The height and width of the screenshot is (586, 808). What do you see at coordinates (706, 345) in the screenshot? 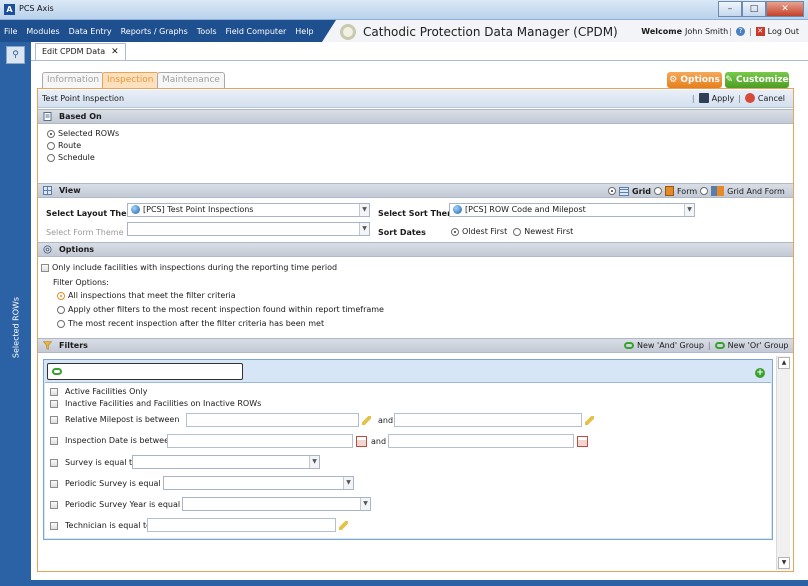
I see `filter-group-actions: New 'And' Group | New 'Or' Group` at bounding box center [706, 345].